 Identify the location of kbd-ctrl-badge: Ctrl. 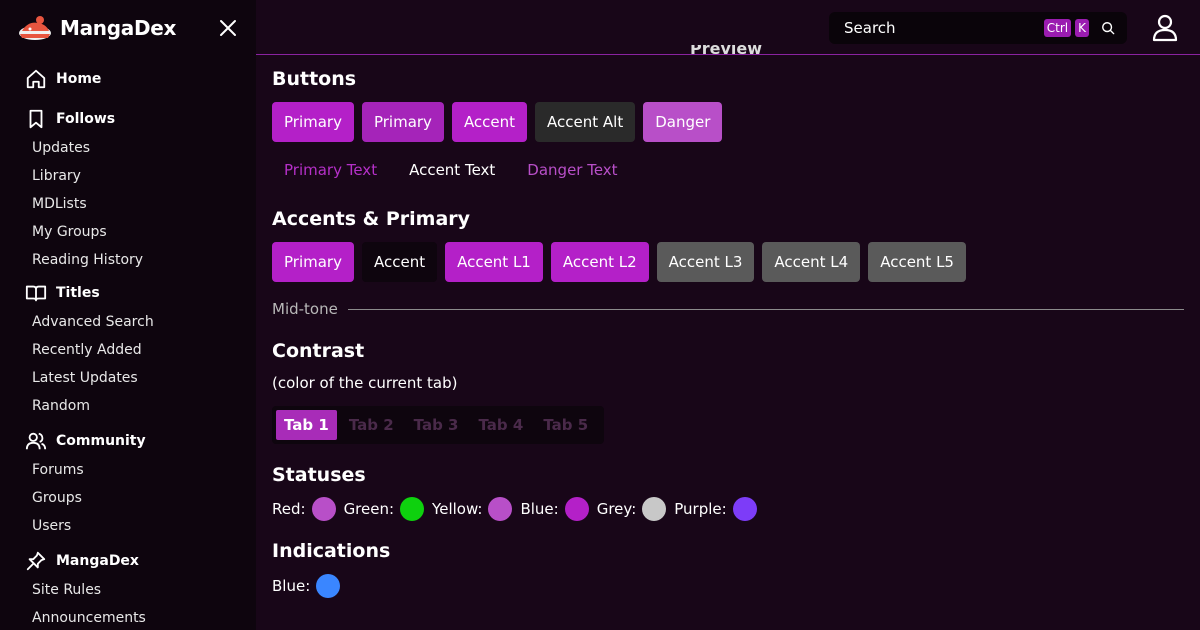
(1057, 28).